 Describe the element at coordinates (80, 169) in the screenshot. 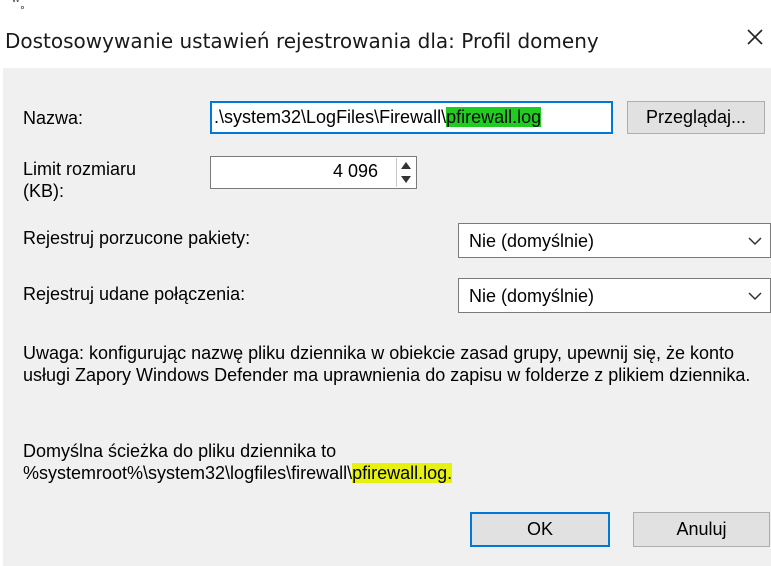

I see `size-label-line1: Limit rozmiaru` at that location.